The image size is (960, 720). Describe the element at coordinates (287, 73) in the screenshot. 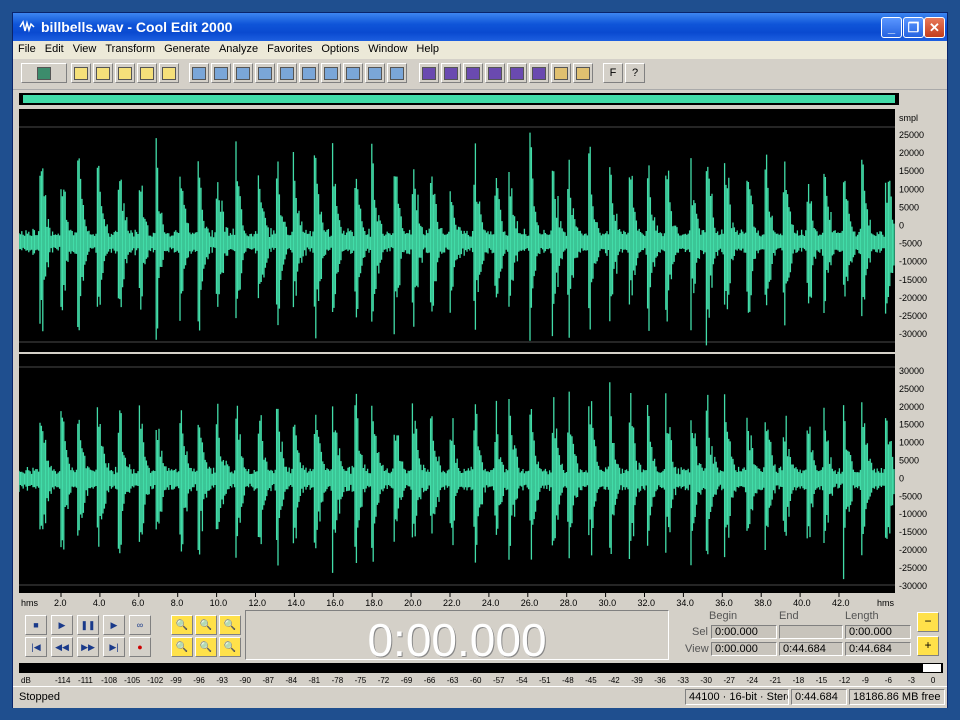

I see `paste-button` at that location.